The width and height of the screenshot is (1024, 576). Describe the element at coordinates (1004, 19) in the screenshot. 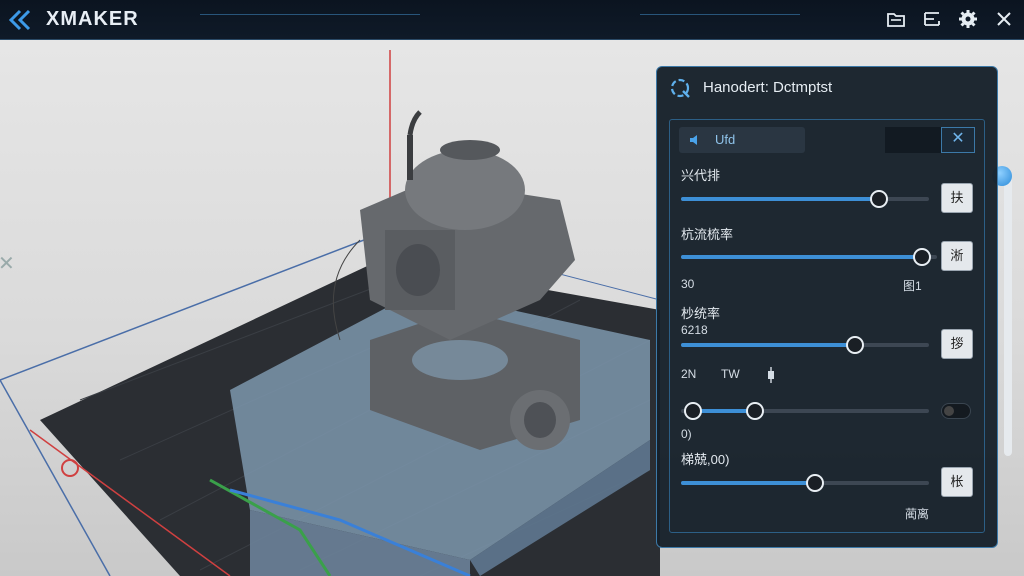

I see `close-icon` at that location.